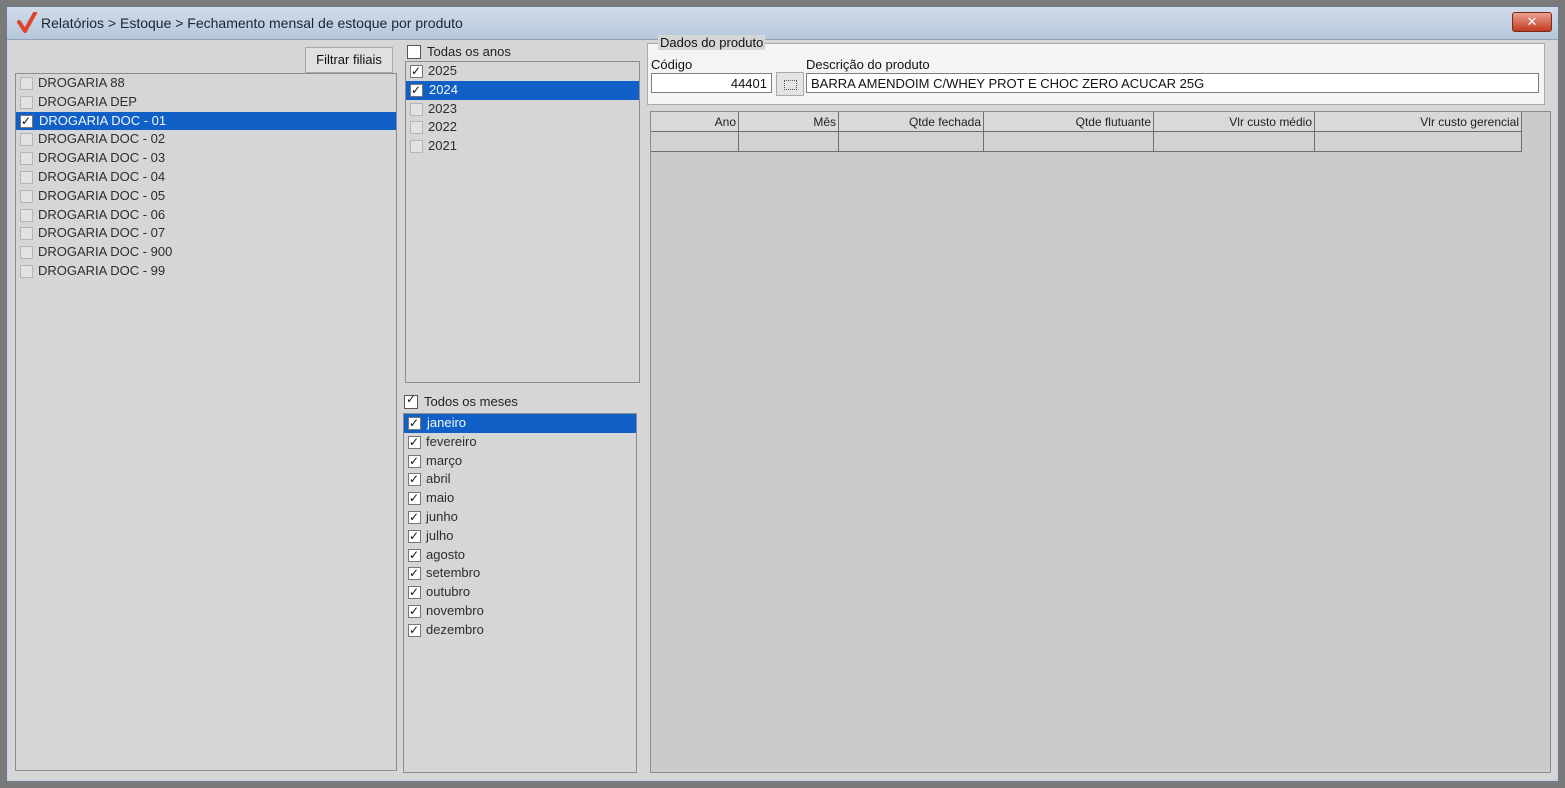 The width and height of the screenshot is (1565, 788). I want to click on month-item: dezembro, so click(520, 630).